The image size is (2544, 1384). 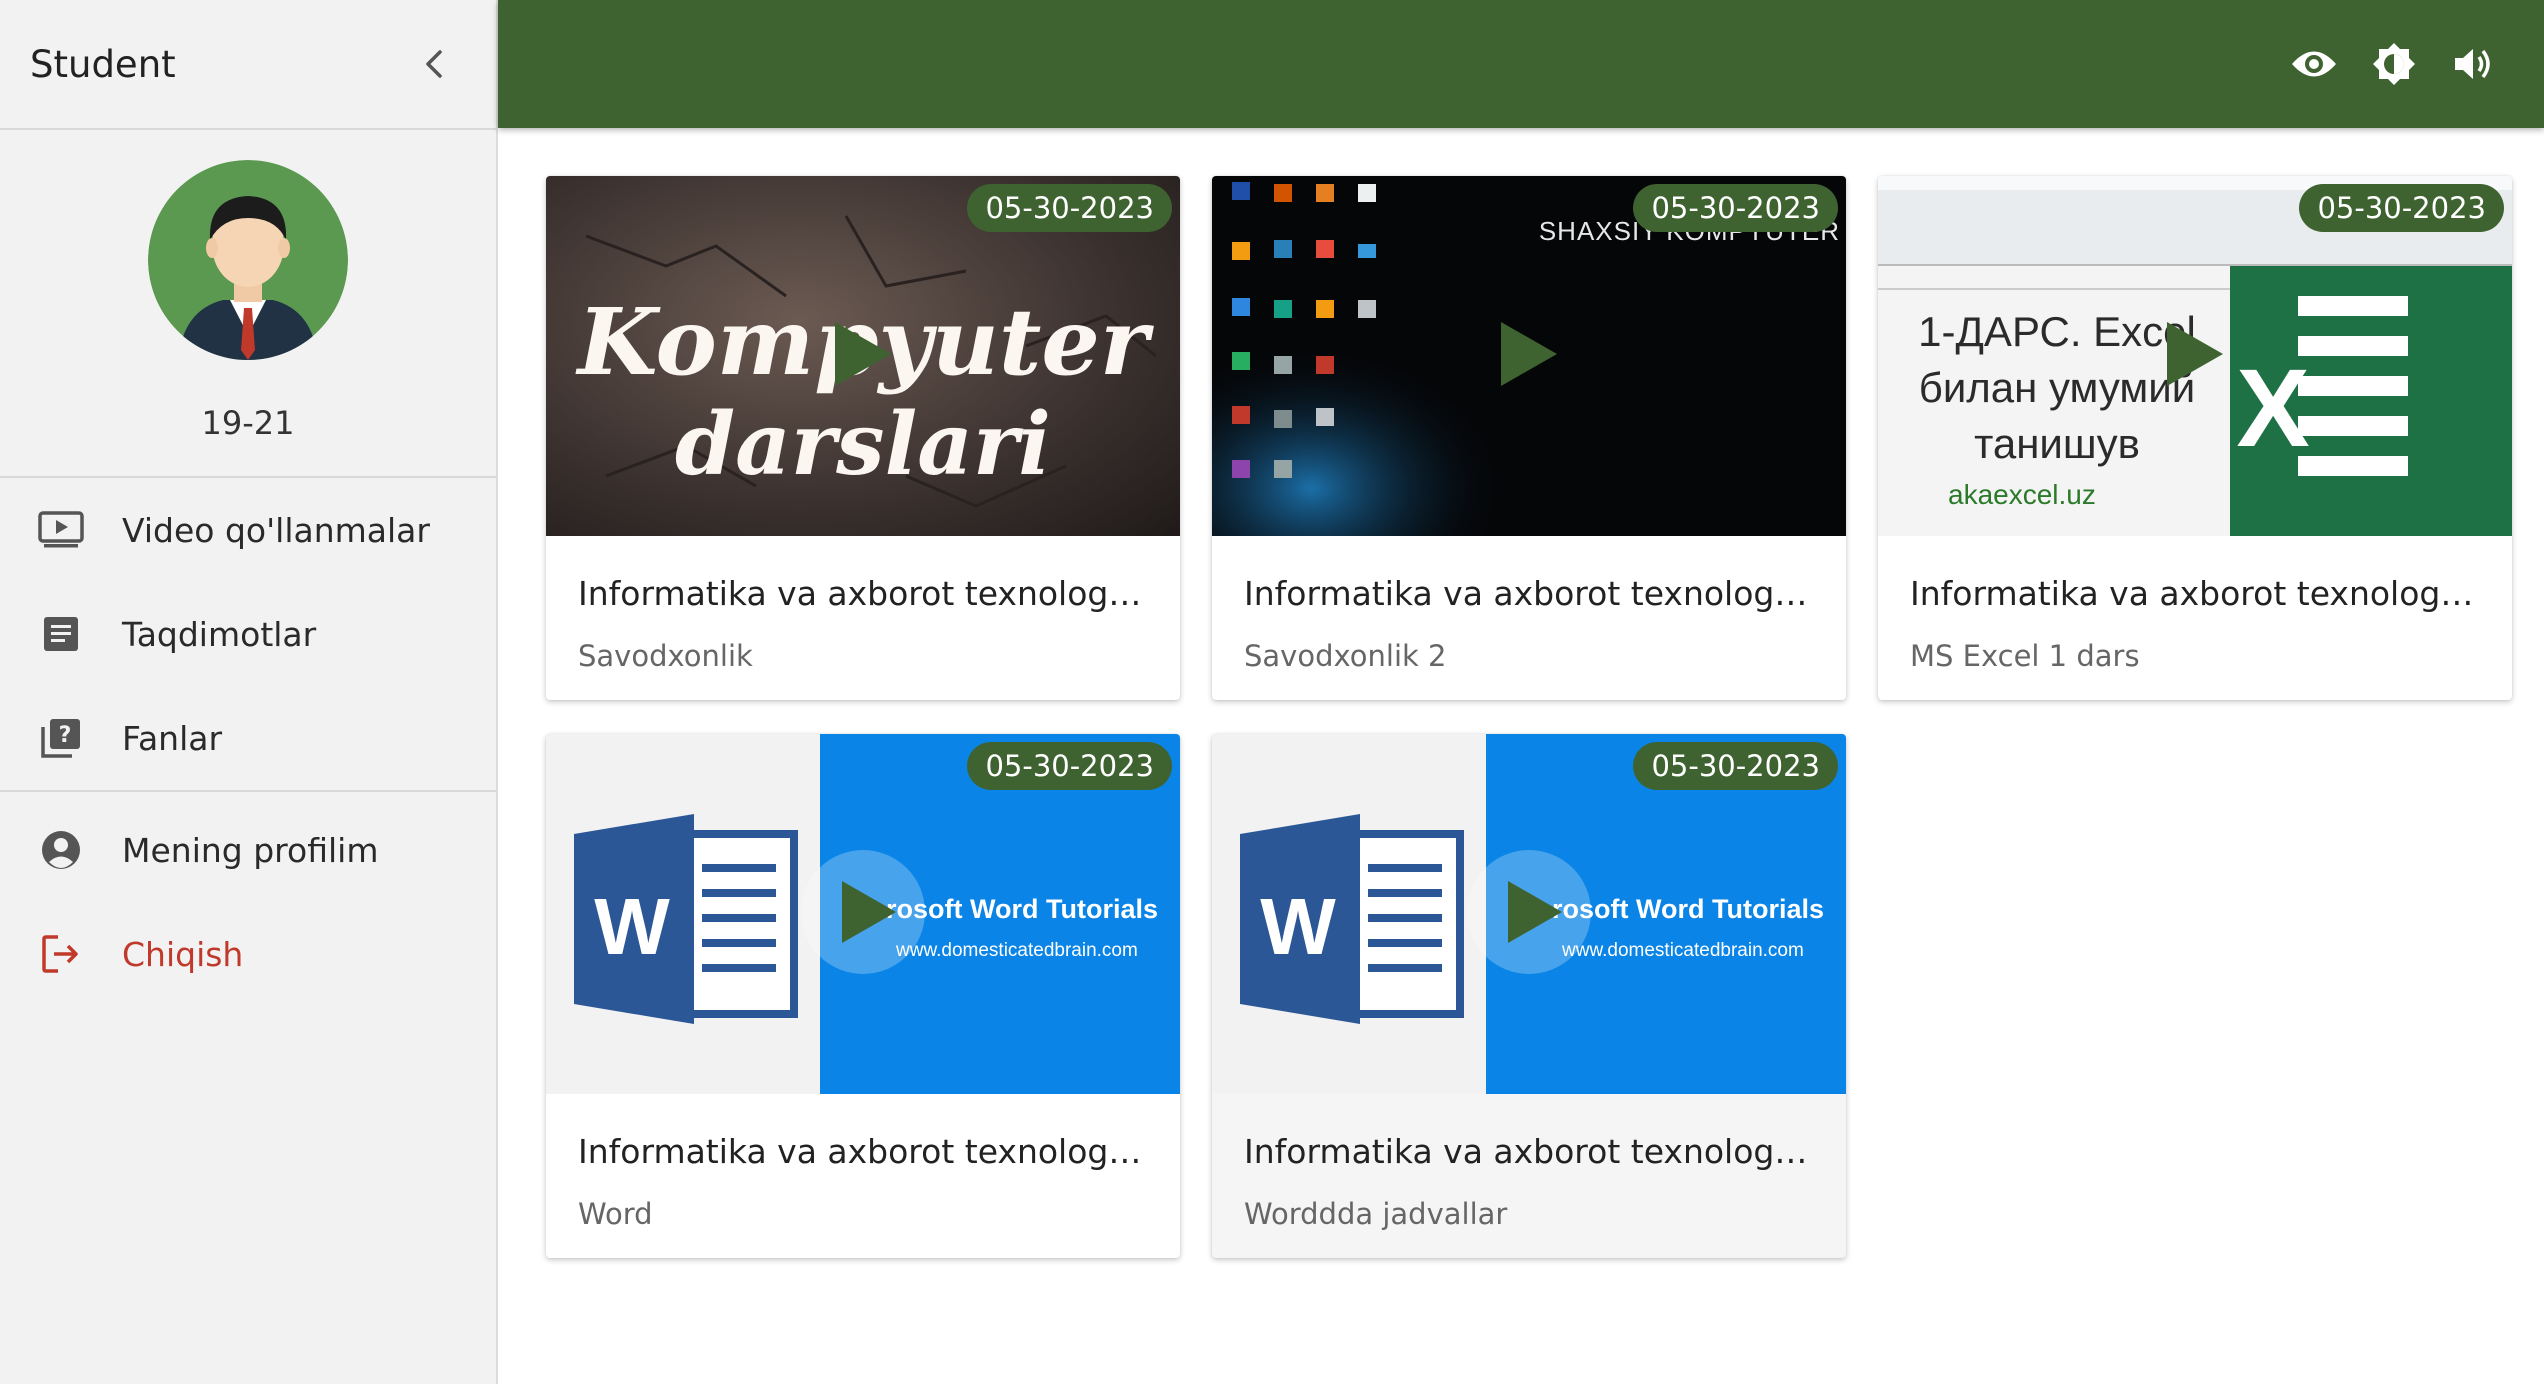 What do you see at coordinates (863, 444) in the screenshot?
I see `thumb-title-line2: darslari` at bounding box center [863, 444].